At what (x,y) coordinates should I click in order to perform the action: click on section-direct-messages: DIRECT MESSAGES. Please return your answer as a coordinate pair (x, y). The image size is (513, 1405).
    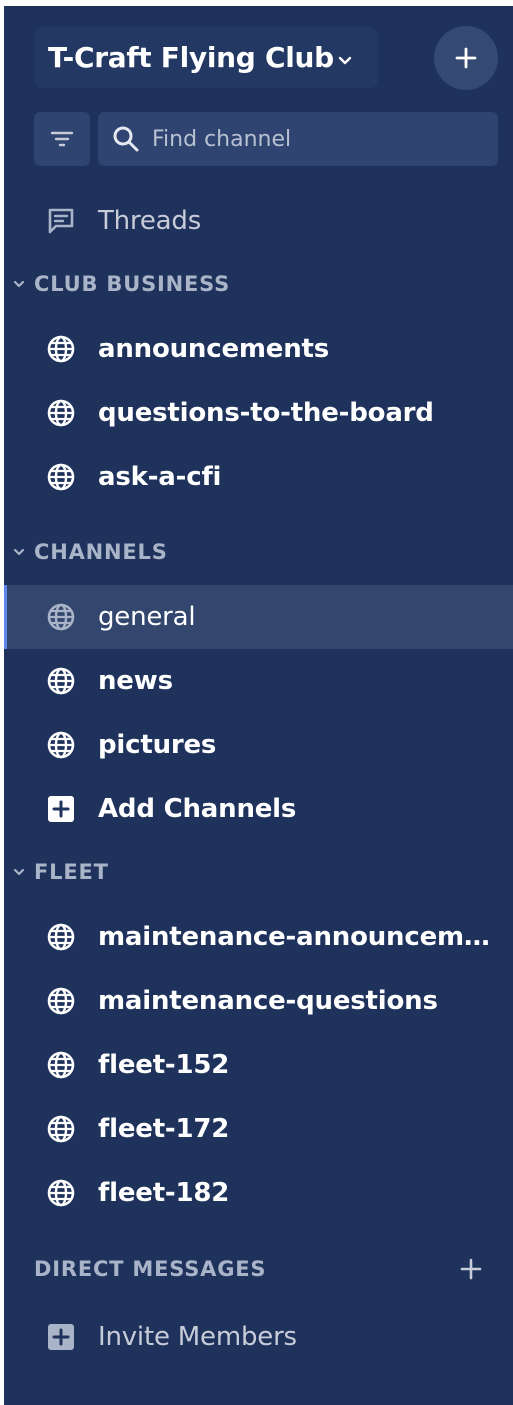
    Looking at the image, I should click on (150, 1269).